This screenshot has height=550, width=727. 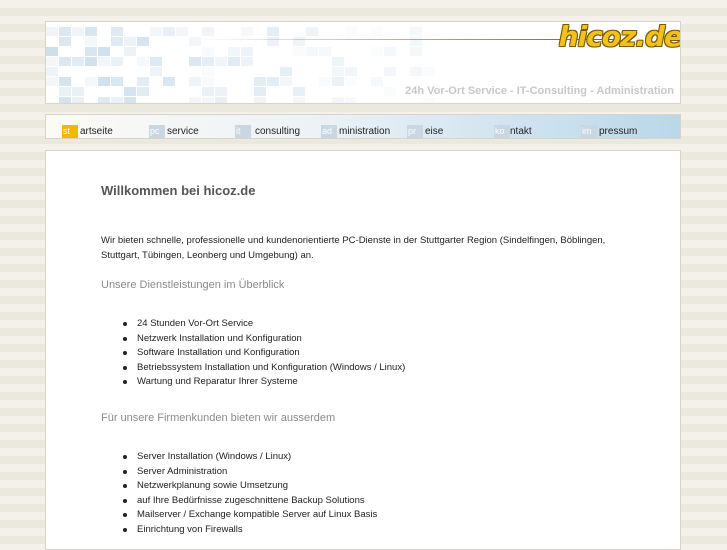 I want to click on nav-label: artseite, so click(x=96, y=131).